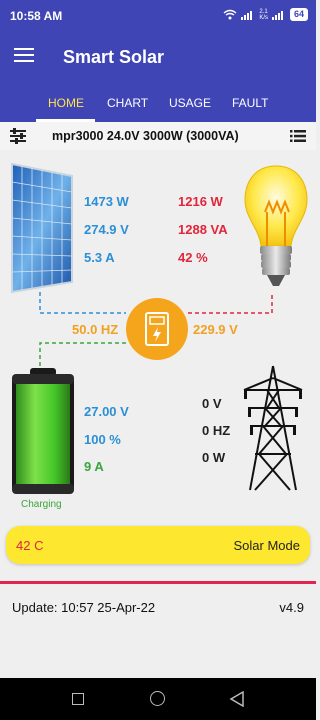 The height and width of the screenshot is (720, 320). What do you see at coordinates (43, 431) in the screenshot?
I see `battery-large-icon` at bounding box center [43, 431].